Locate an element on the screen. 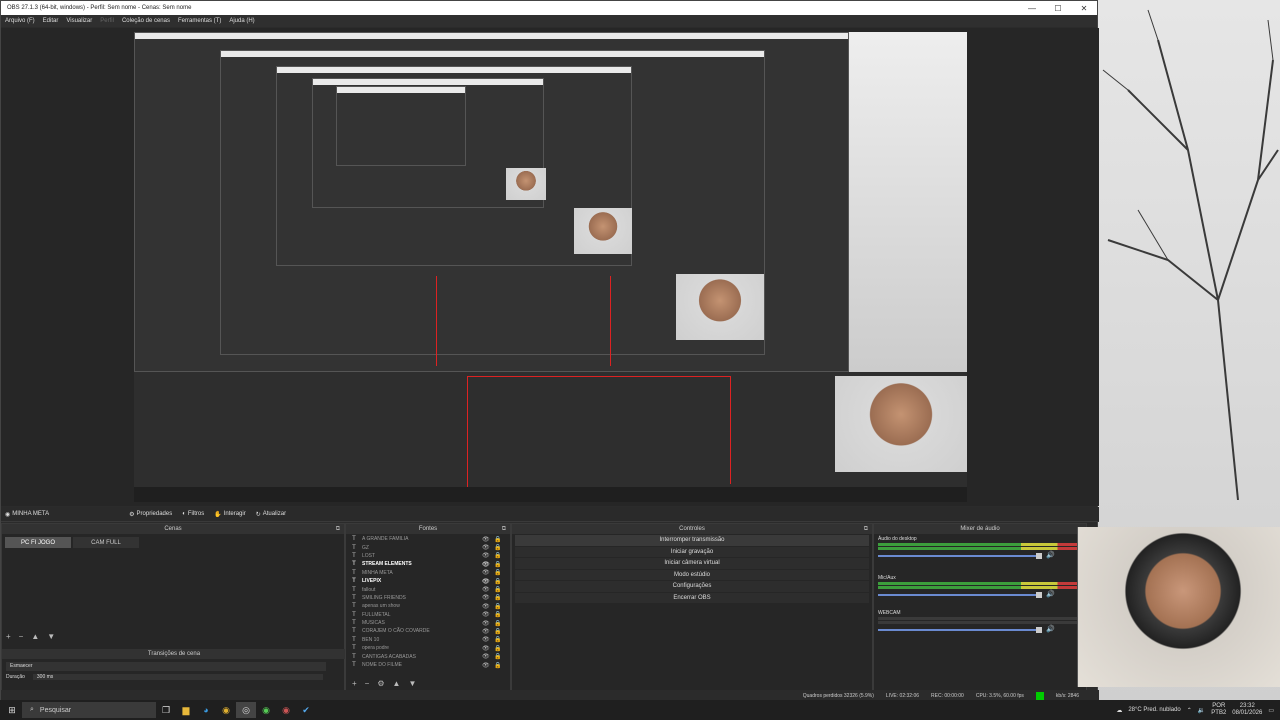 The height and width of the screenshot is (720, 1280). scene-button-pc-fi-jogo: PC FI JOGO is located at coordinates (38, 542).